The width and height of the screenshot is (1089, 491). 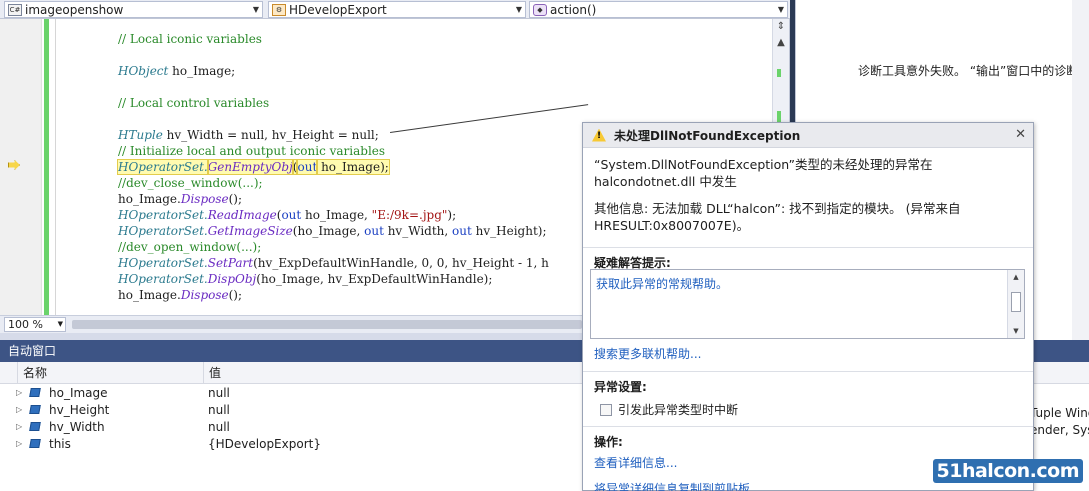 I want to click on variable-name: hv_Width, so click(x=77, y=426).